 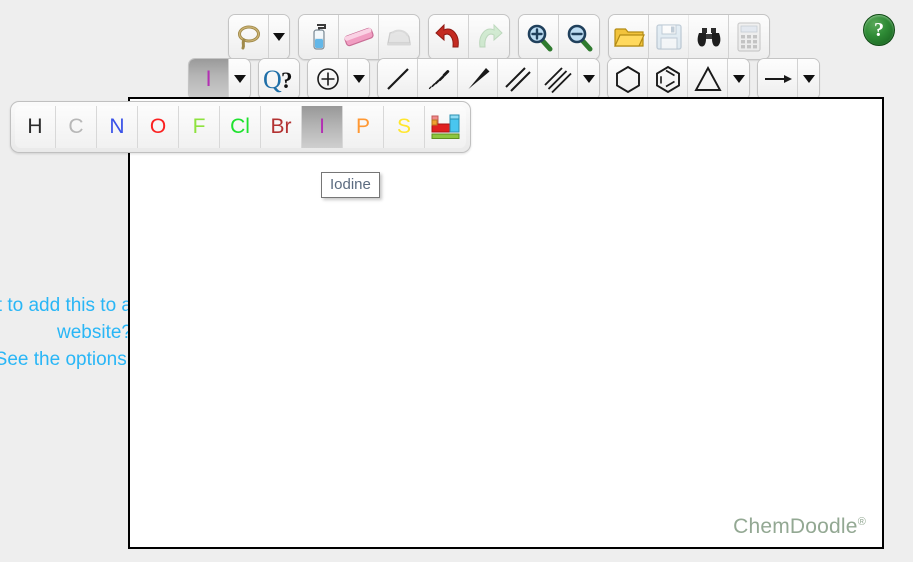 I want to click on bond-group, so click(x=488, y=79).